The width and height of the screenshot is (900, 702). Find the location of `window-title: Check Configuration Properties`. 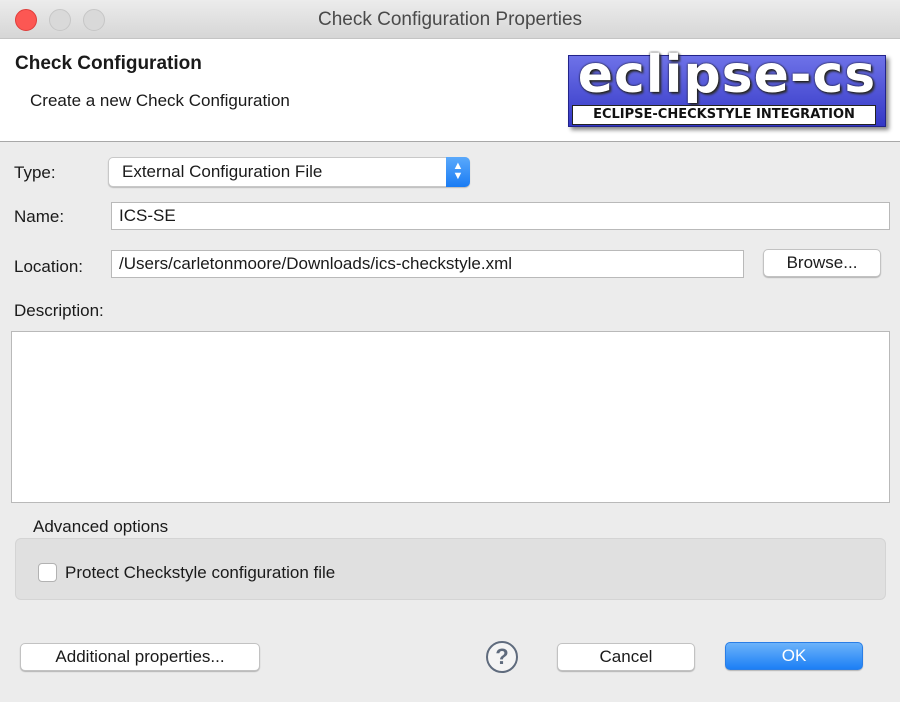

window-title: Check Configuration Properties is located at coordinates (450, 19).